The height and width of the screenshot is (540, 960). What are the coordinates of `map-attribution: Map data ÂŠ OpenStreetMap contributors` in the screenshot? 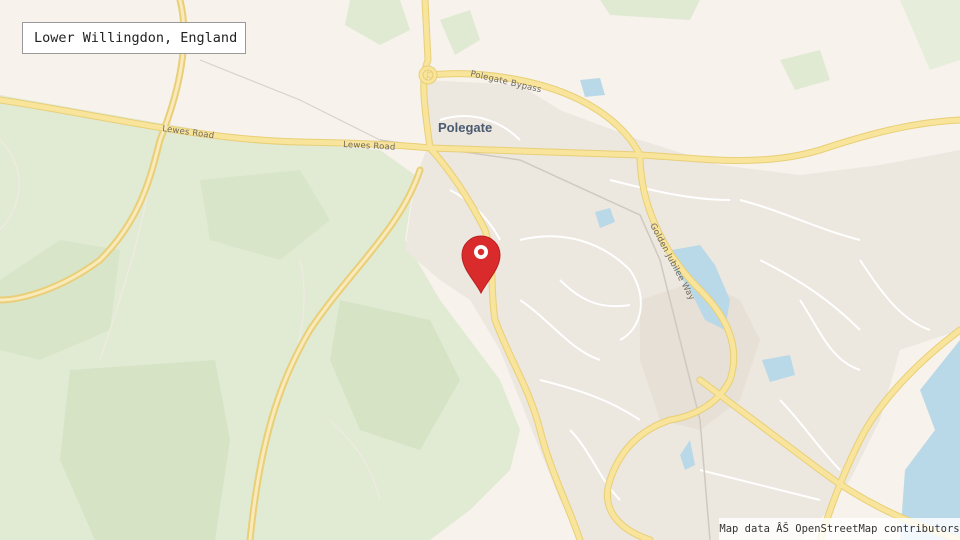 It's located at (839, 529).